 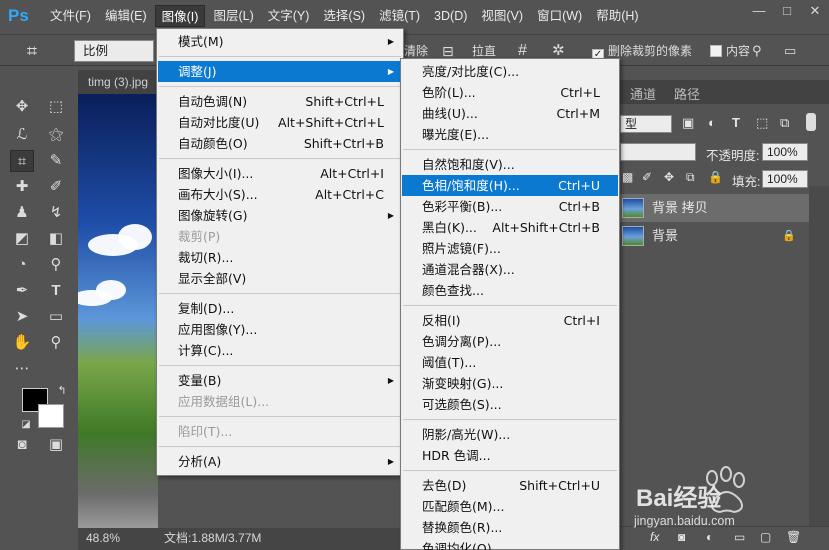 I want to click on menubar-item: 图层(L), so click(x=233, y=16).